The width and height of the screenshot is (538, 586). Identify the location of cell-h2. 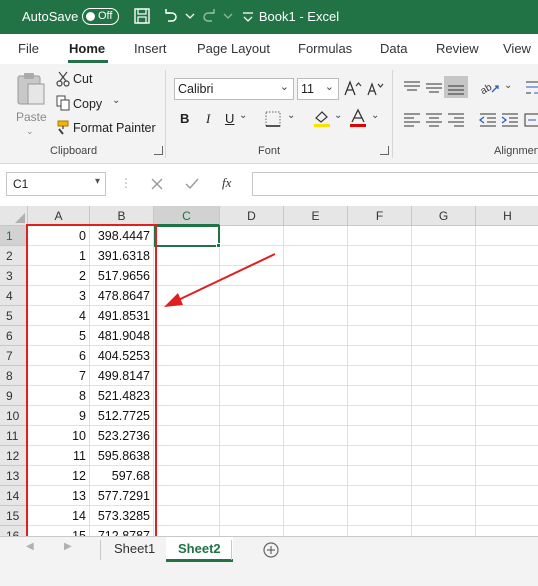
(507, 256).